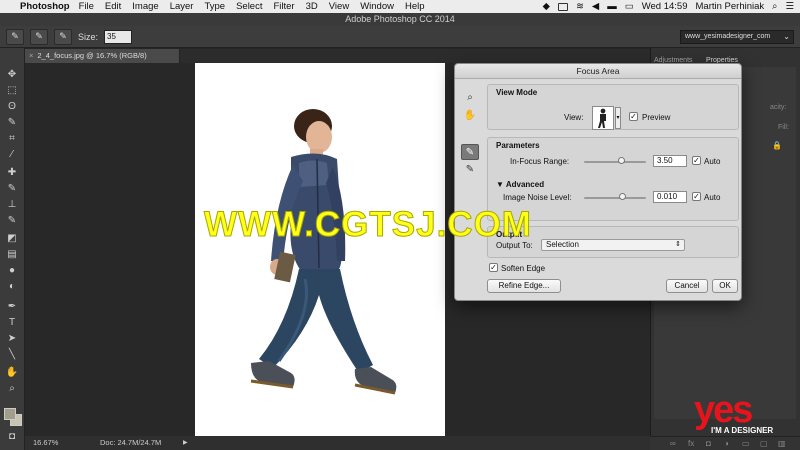 The height and width of the screenshot is (450, 800). I want to click on quick-select-tool-icon: ✎, so click(12, 123).